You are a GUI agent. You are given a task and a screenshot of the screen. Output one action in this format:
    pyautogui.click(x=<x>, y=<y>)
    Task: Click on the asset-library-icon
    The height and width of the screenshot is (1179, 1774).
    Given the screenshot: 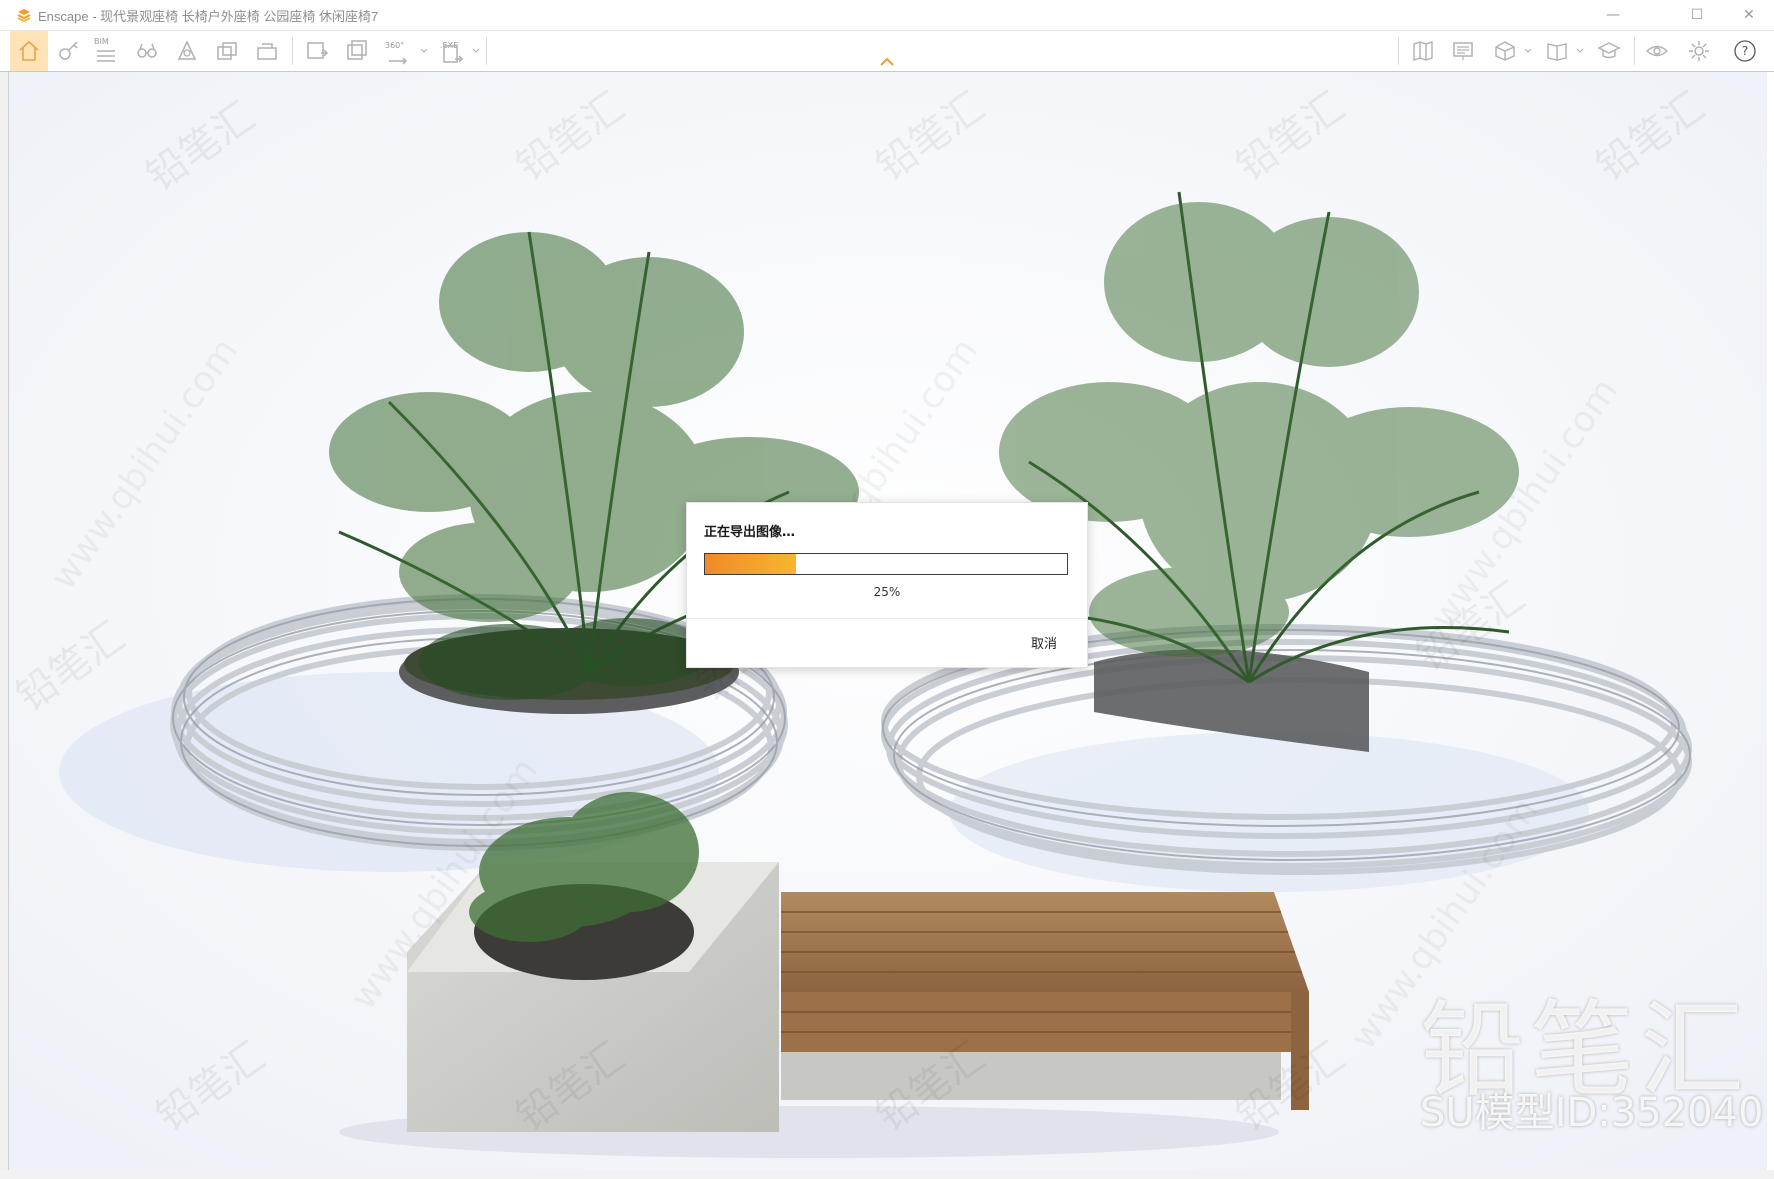 What is the action you would take?
    pyautogui.click(x=187, y=50)
    